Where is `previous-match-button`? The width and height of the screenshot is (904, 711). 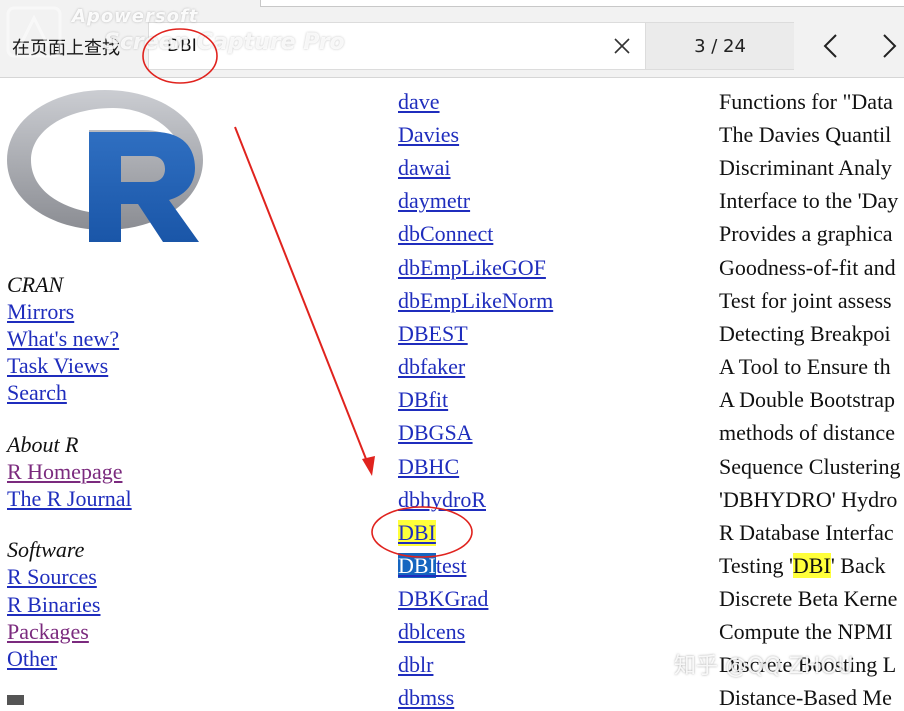
previous-match-button is located at coordinates (831, 46).